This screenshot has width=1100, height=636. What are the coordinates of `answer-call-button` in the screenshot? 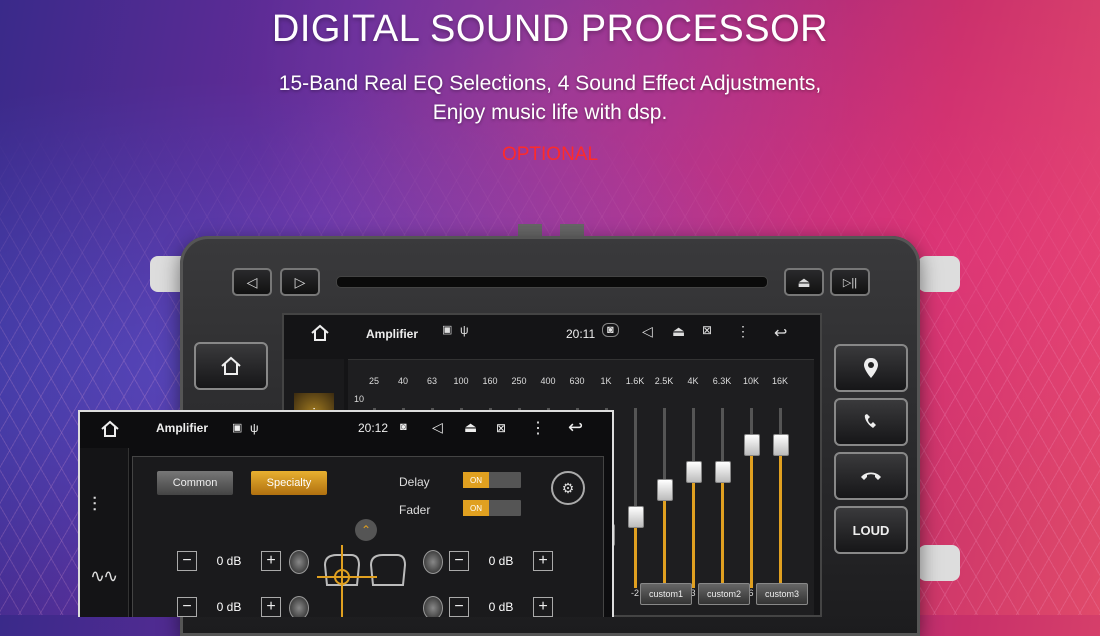 It's located at (871, 422).